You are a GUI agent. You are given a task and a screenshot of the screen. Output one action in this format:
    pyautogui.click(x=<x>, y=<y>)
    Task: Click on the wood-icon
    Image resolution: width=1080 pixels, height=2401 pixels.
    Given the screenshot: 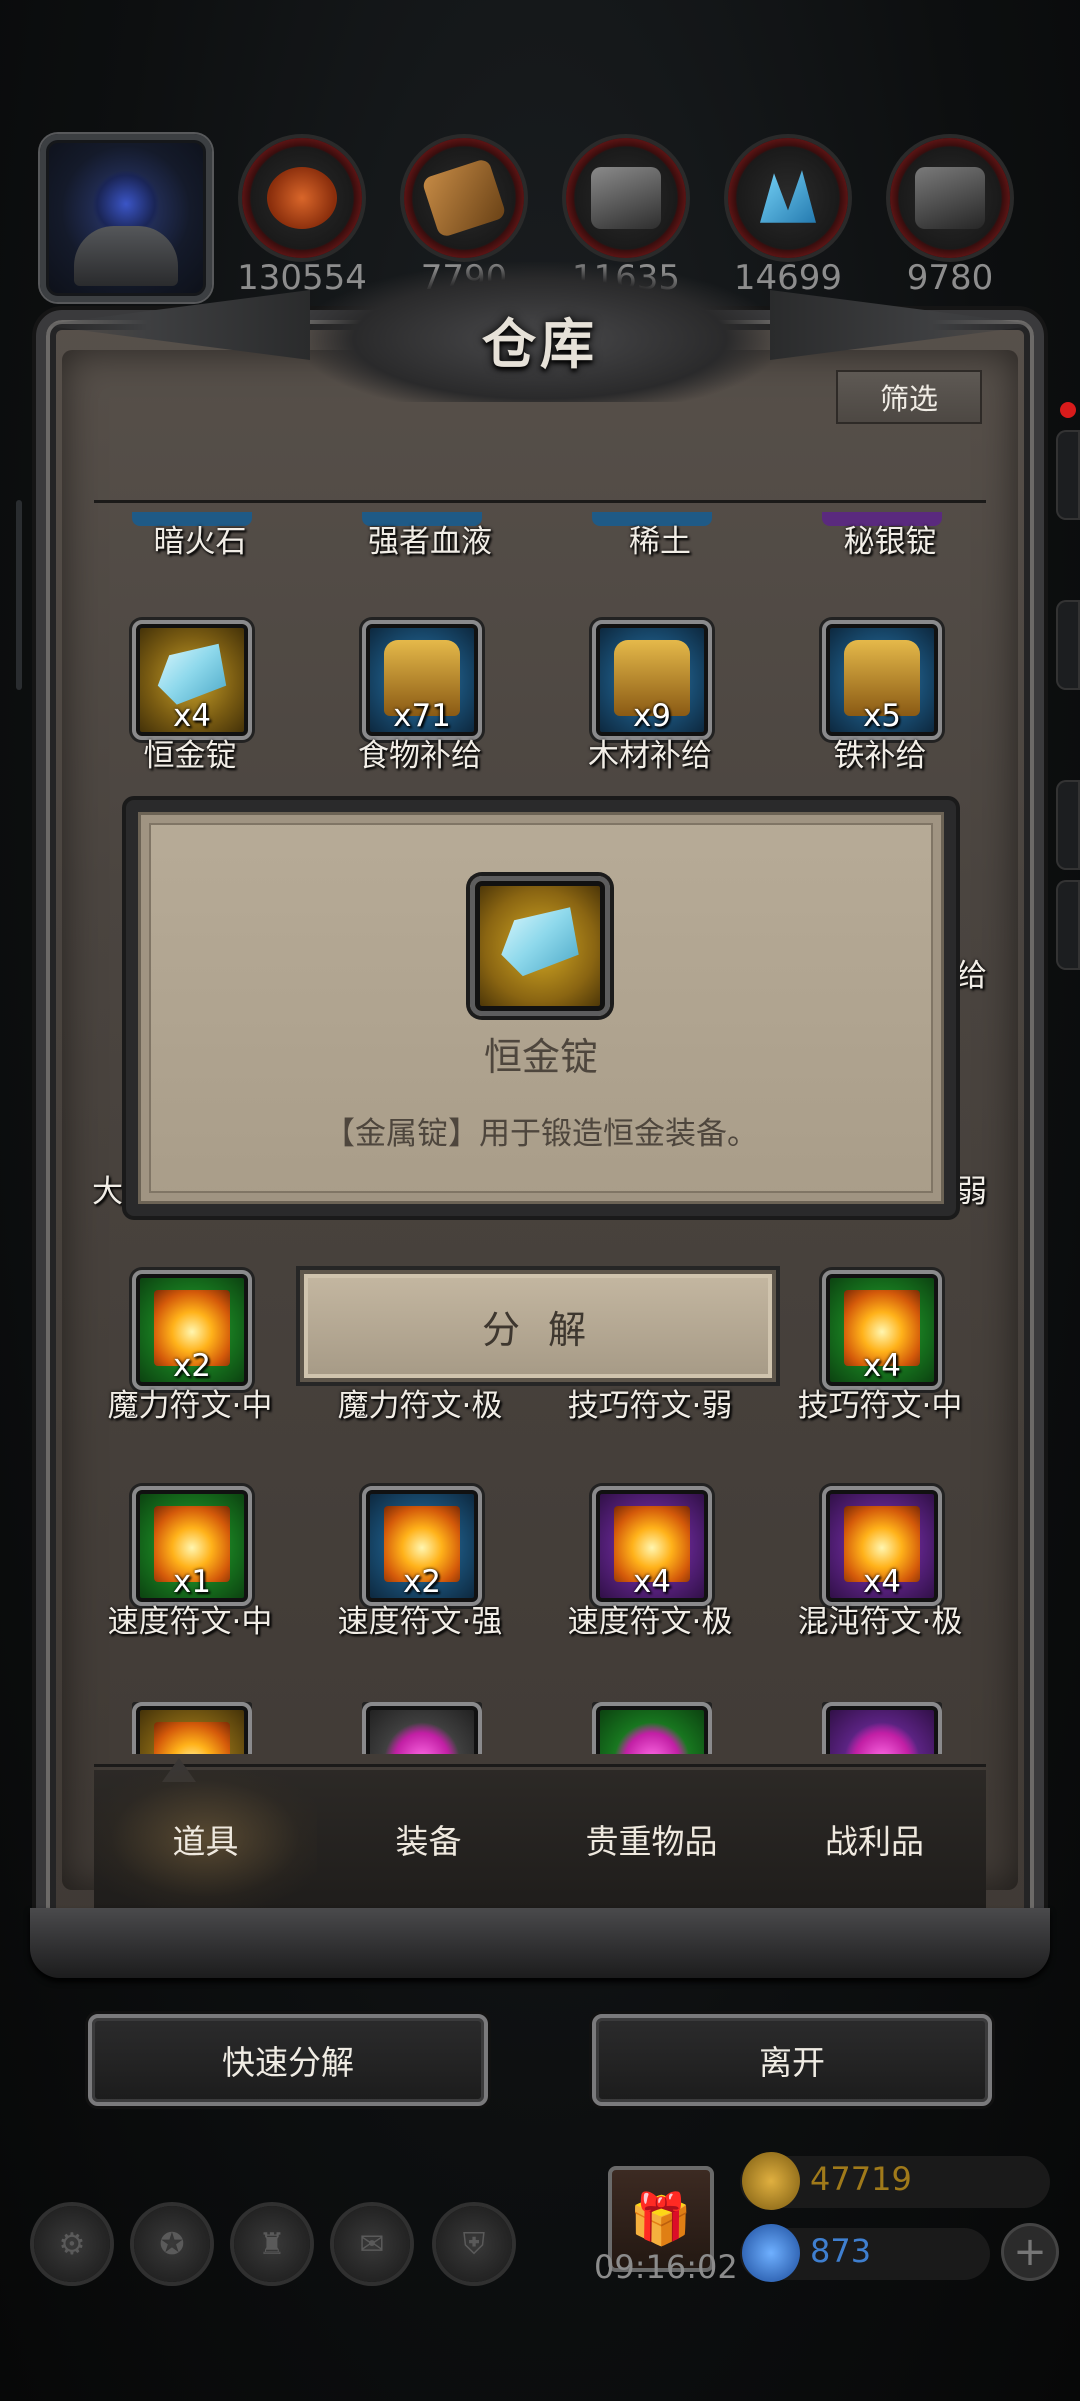 What is the action you would take?
    pyautogui.click(x=464, y=198)
    